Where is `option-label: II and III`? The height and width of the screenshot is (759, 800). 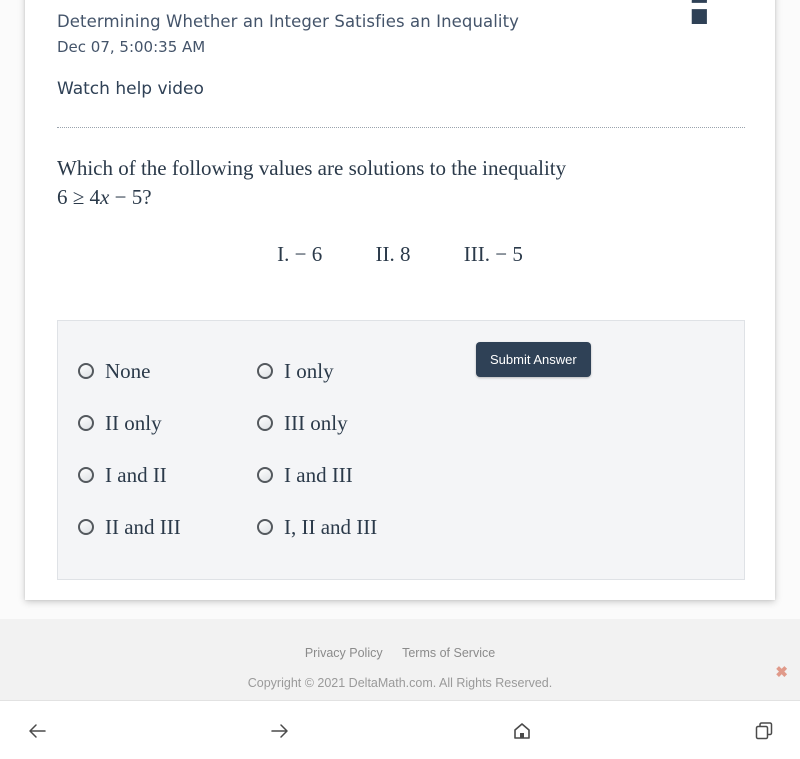 option-label: II and III is located at coordinates (143, 526).